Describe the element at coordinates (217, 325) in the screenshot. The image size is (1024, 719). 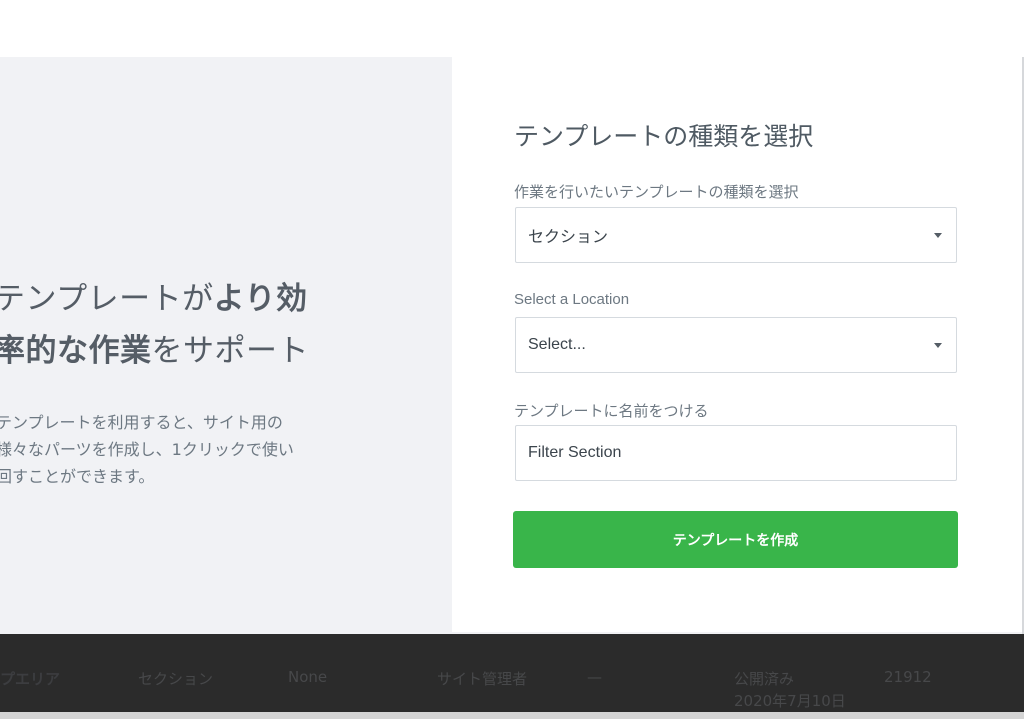
I see `intro-headline: テンプレートがより効 率的な作業をサポート` at that location.